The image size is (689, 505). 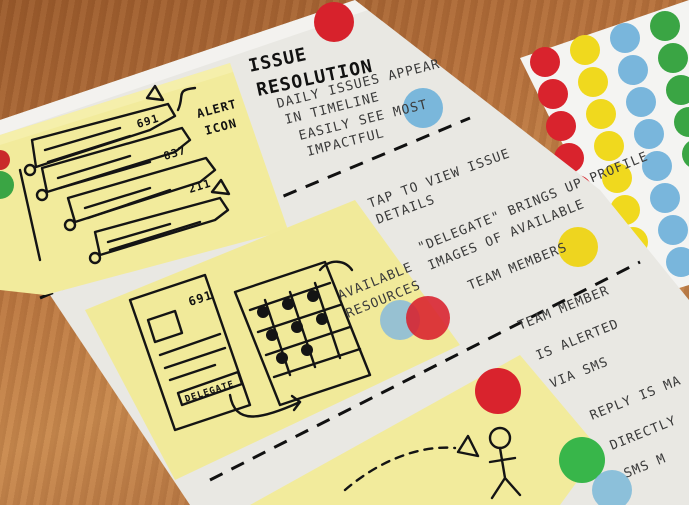 I want to click on red-dot-sticker, so click(x=334, y=22).